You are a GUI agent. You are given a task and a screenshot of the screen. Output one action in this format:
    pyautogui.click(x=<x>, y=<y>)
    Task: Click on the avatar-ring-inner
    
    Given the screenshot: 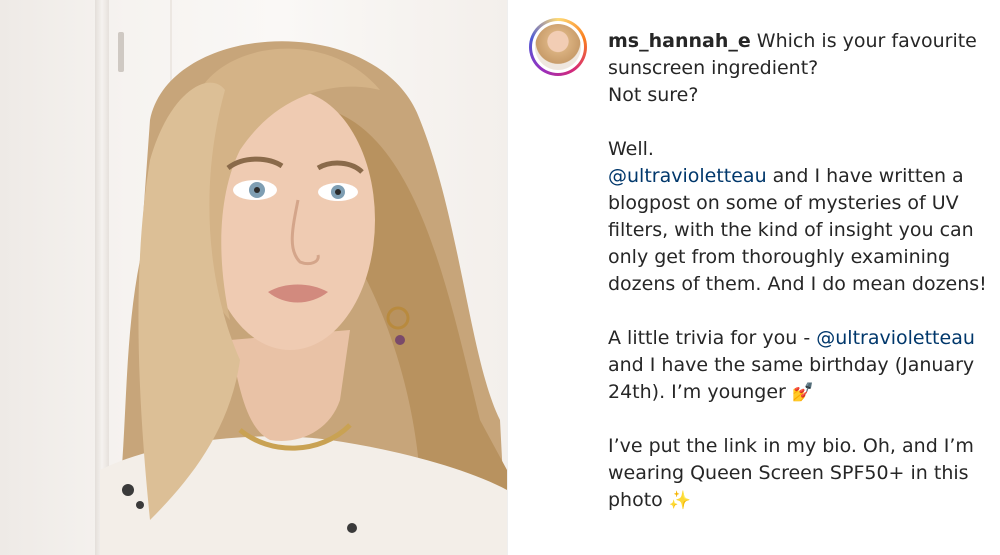 What is the action you would take?
    pyautogui.click(x=558, y=47)
    